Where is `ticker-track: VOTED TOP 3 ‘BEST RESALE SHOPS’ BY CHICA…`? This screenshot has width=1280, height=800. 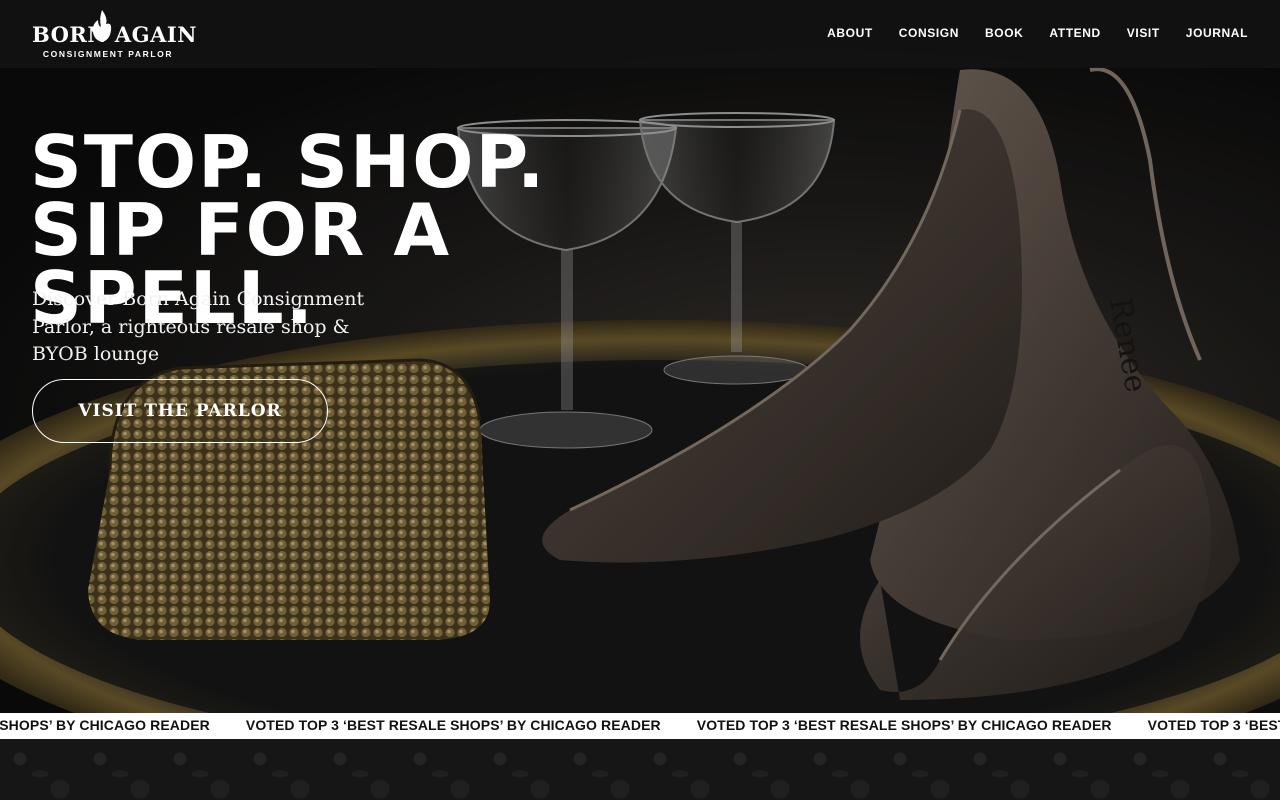
ticker-track: VOTED TOP 3 ‘BEST RESALE SHOPS’ BY CHICA… is located at coordinates (640, 725).